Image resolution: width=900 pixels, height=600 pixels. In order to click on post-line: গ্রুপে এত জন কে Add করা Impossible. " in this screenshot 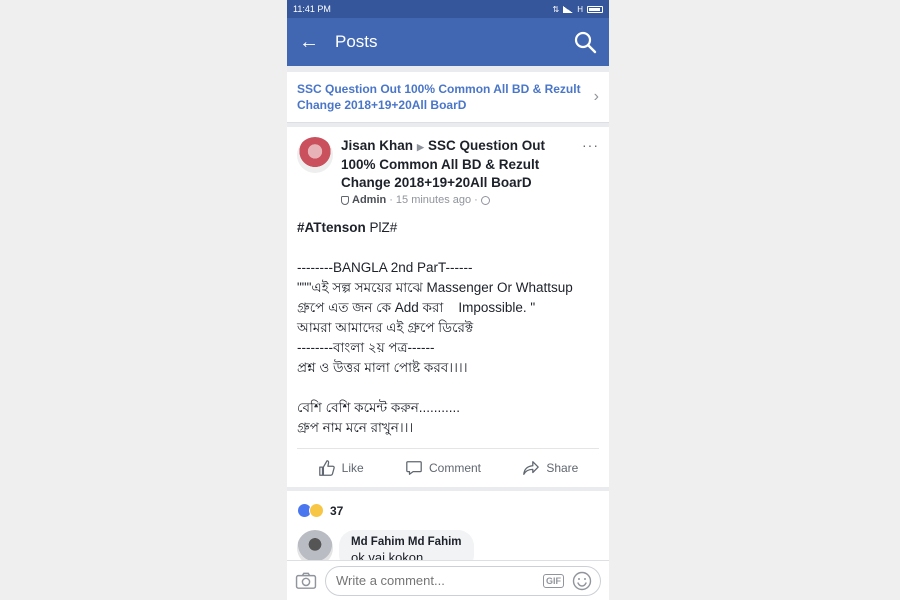, I will do `click(416, 307)`.